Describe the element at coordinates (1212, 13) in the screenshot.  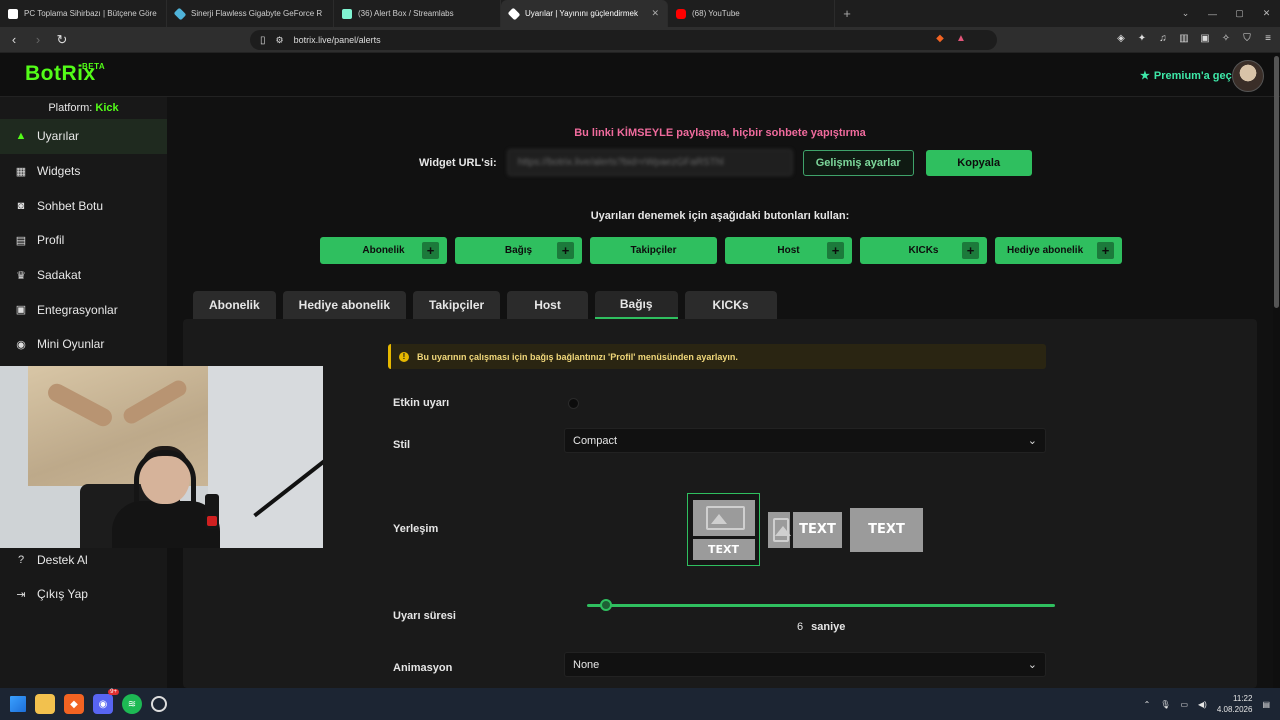
I see `minimize-button: —` at that location.